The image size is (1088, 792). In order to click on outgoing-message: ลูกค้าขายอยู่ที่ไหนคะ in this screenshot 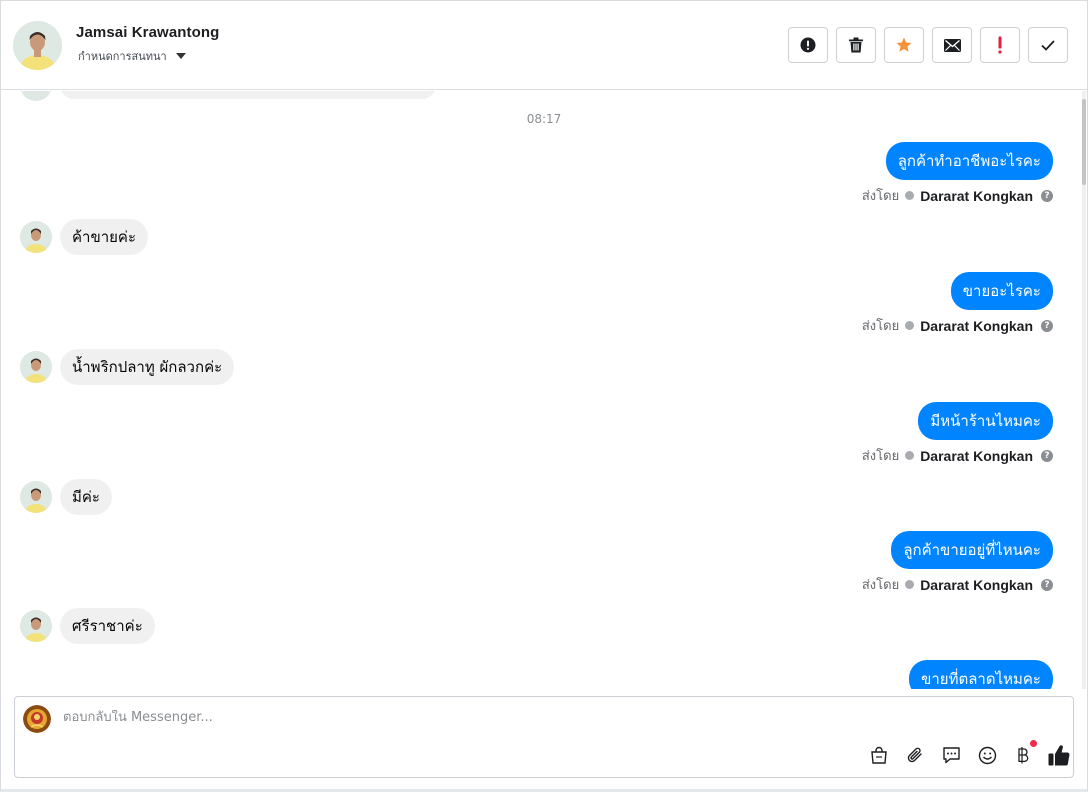, I will do `click(972, 550)`.